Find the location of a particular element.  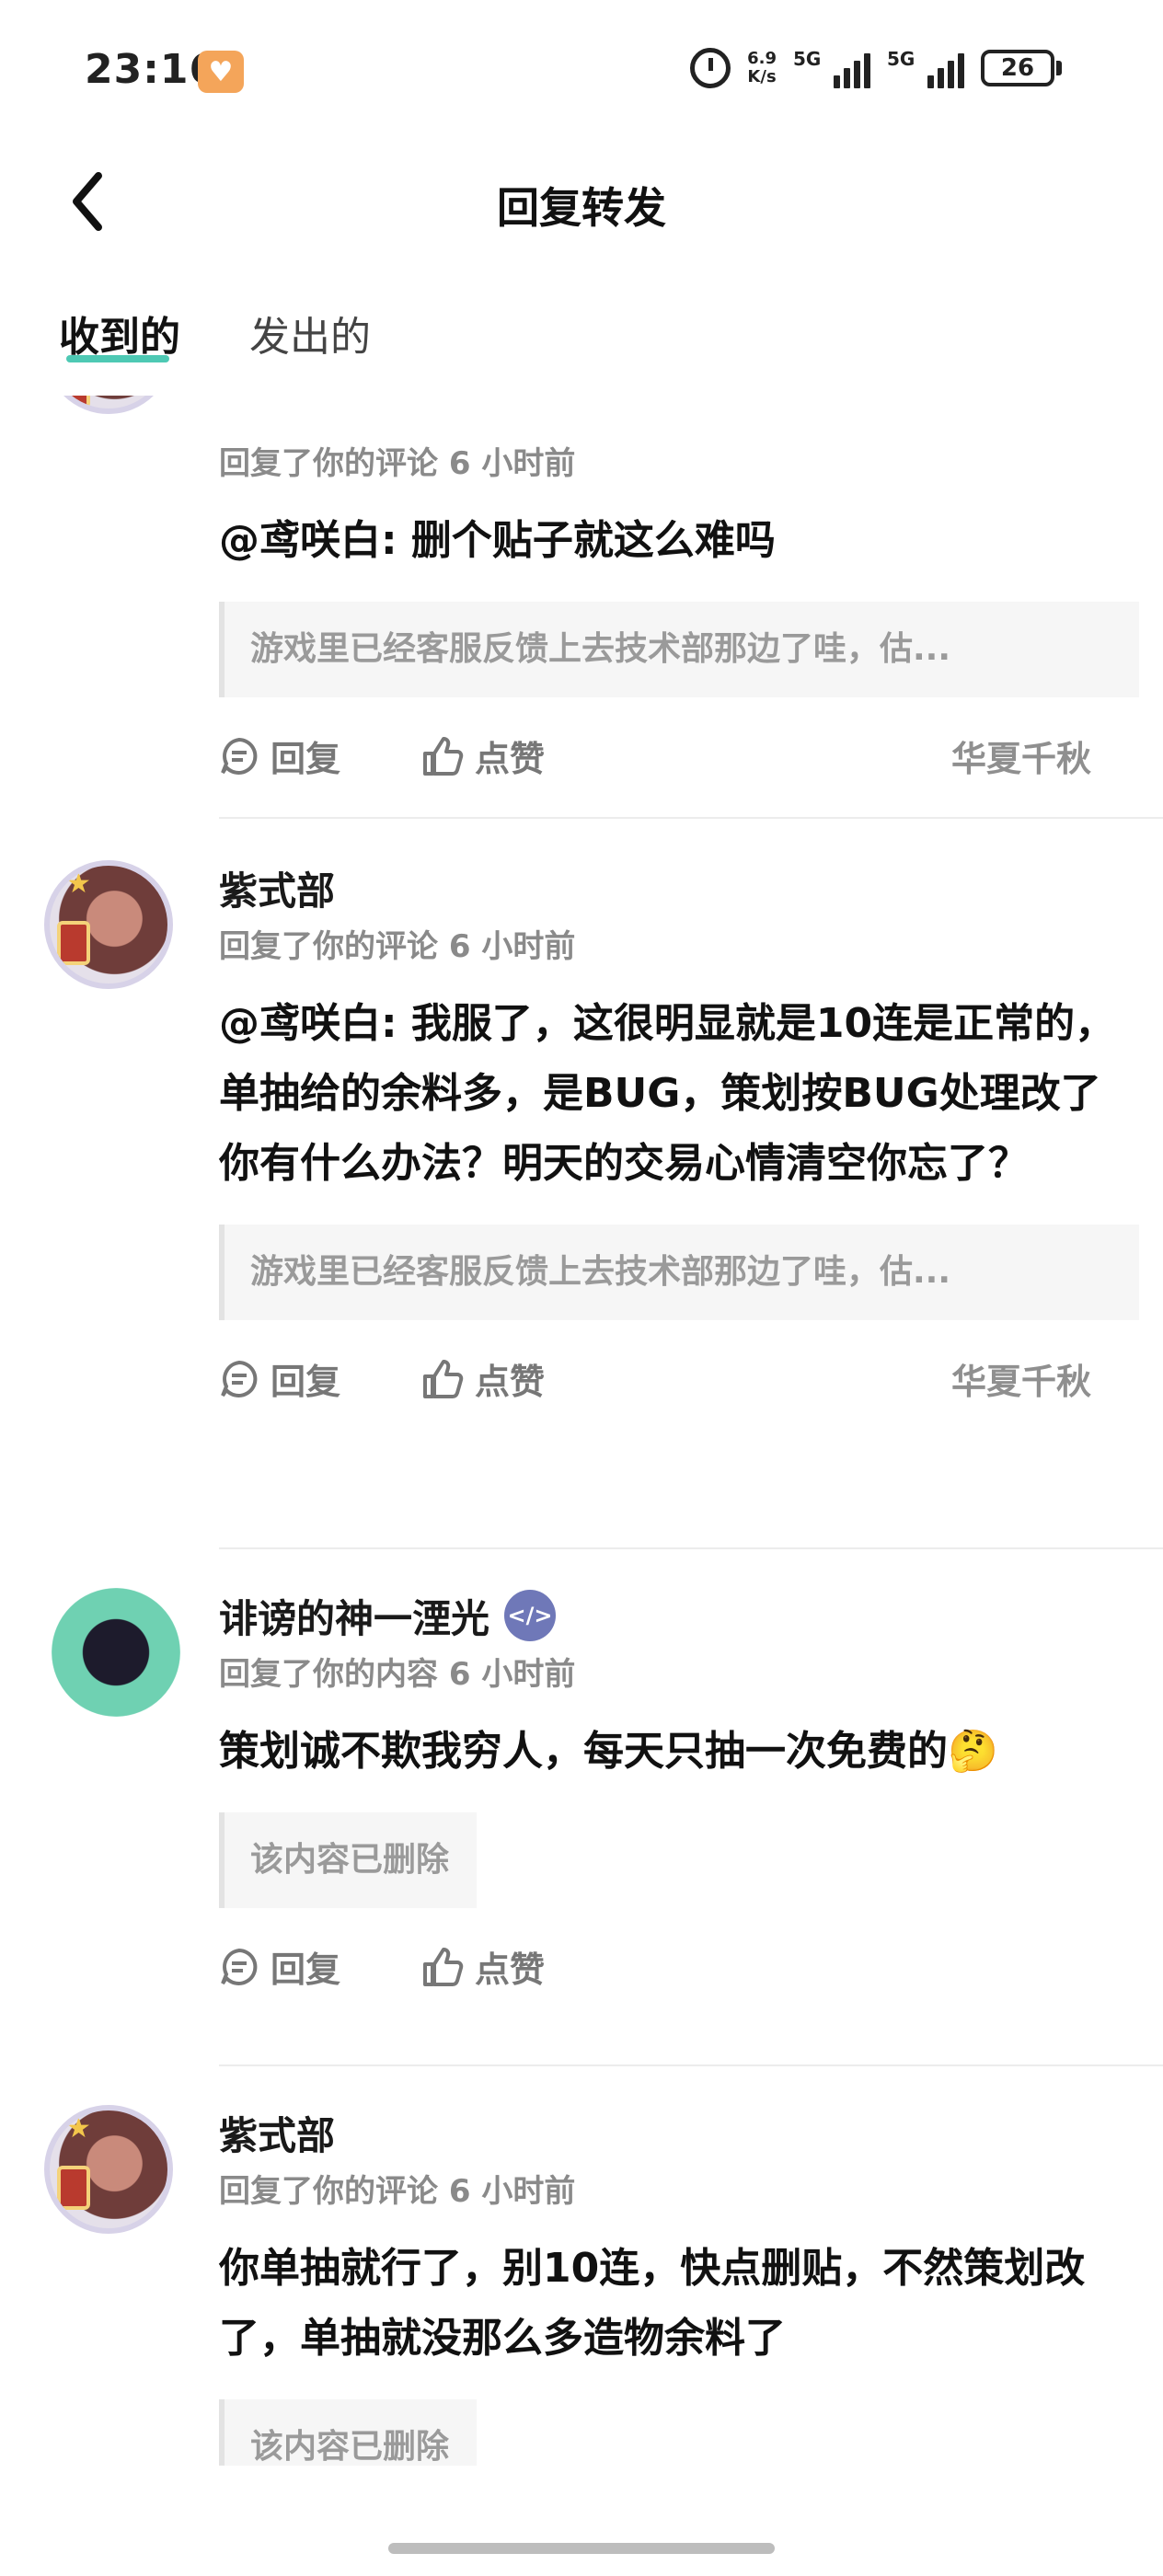

status-bar: 23:16 ♥ 6.9 K/s 5G 5G 26 is located at coordinates (581, 69).